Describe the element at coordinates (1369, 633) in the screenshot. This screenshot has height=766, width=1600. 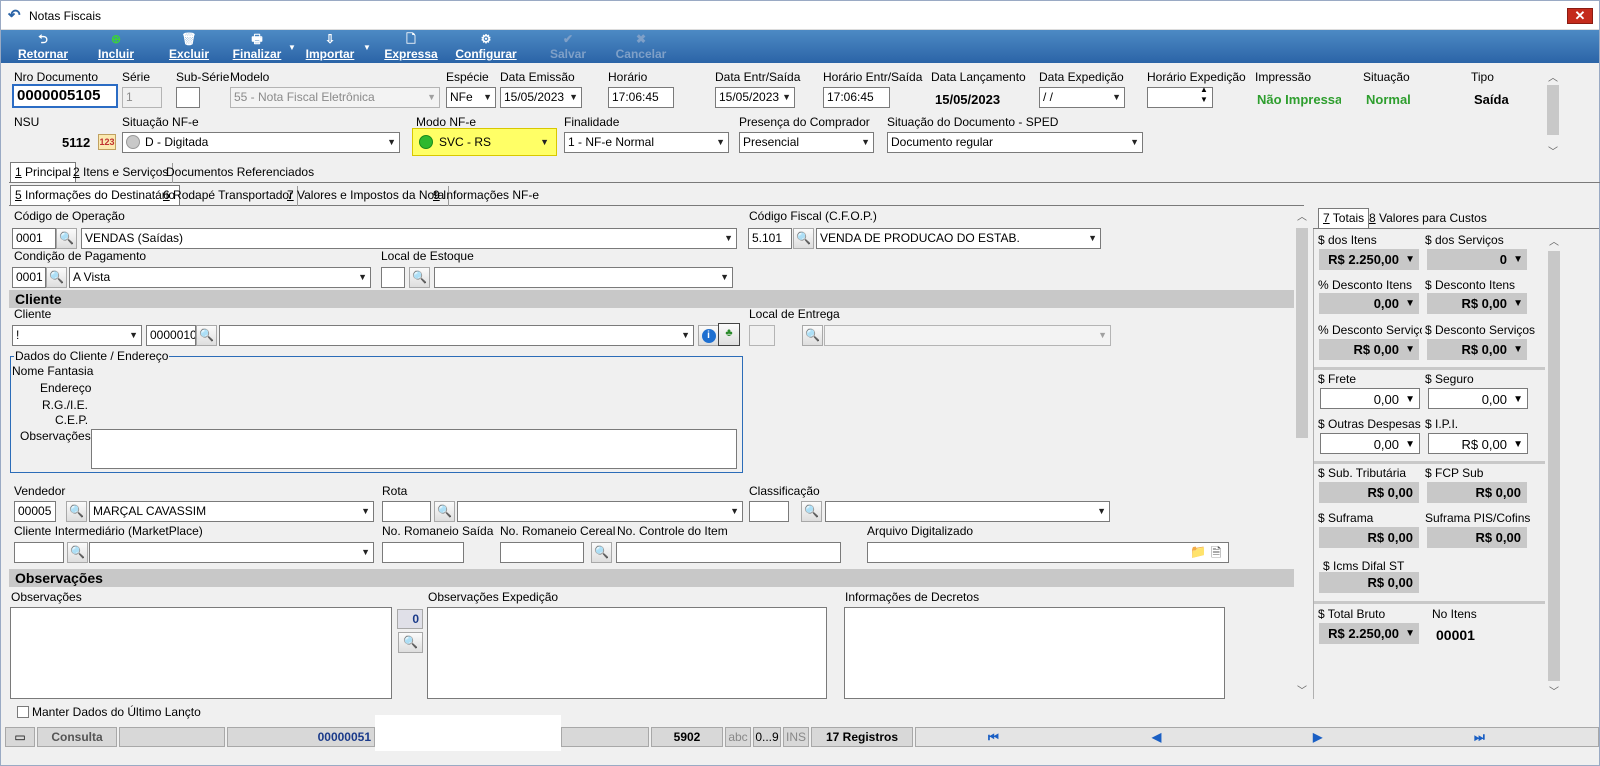
I see `total-bruto-value: R$ 2.250,00` at that location.